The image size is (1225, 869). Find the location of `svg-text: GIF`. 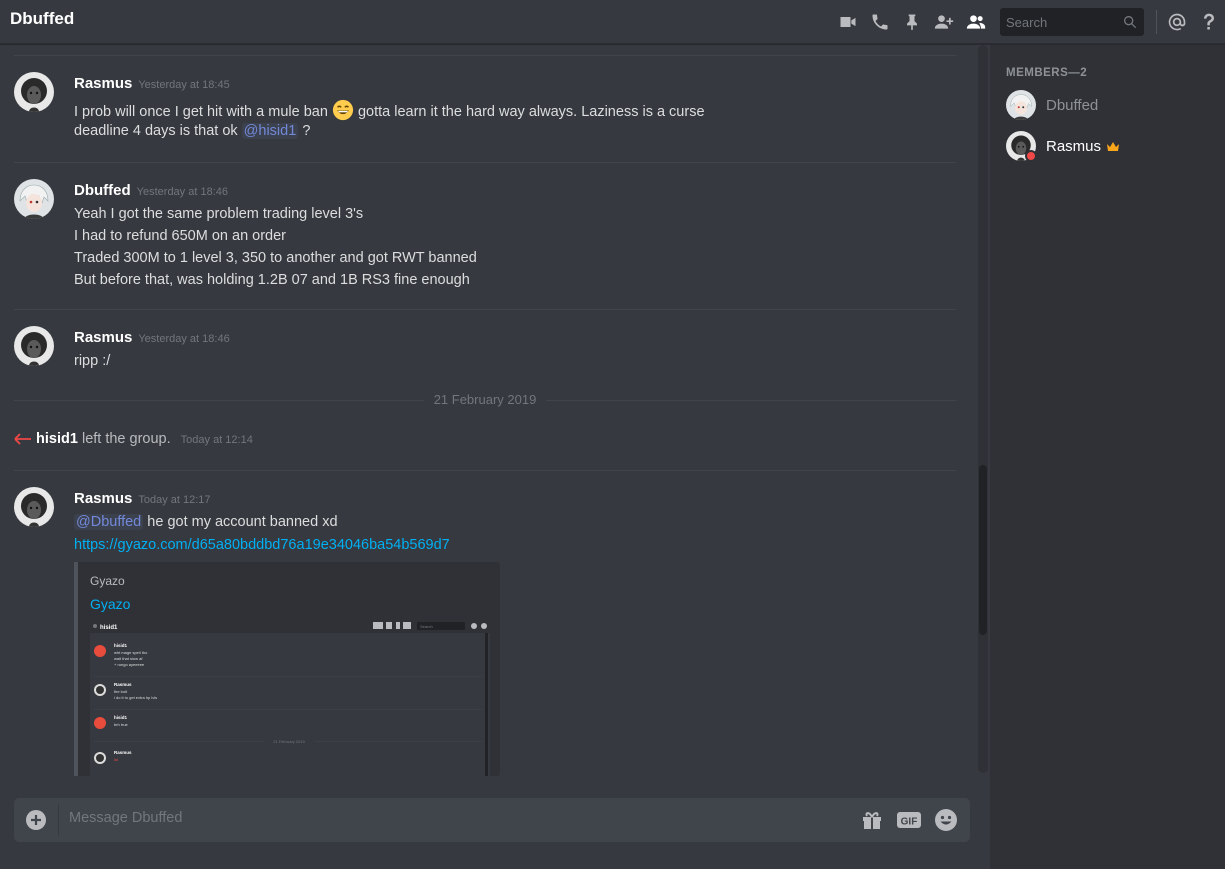

svg-text: GIF is located at coordinates (909, 822).